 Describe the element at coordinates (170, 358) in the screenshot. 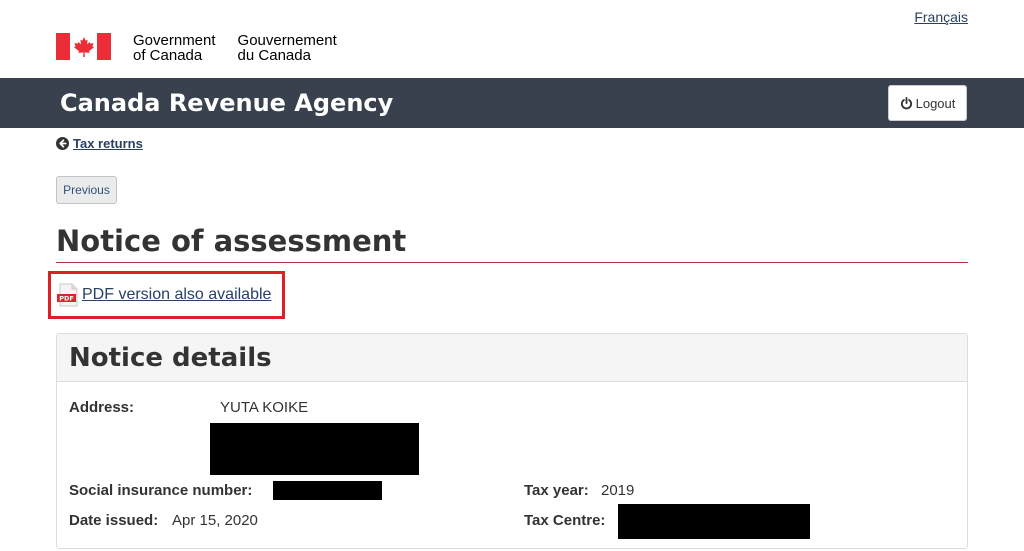

I see `panel-title: Notice details` at that location.